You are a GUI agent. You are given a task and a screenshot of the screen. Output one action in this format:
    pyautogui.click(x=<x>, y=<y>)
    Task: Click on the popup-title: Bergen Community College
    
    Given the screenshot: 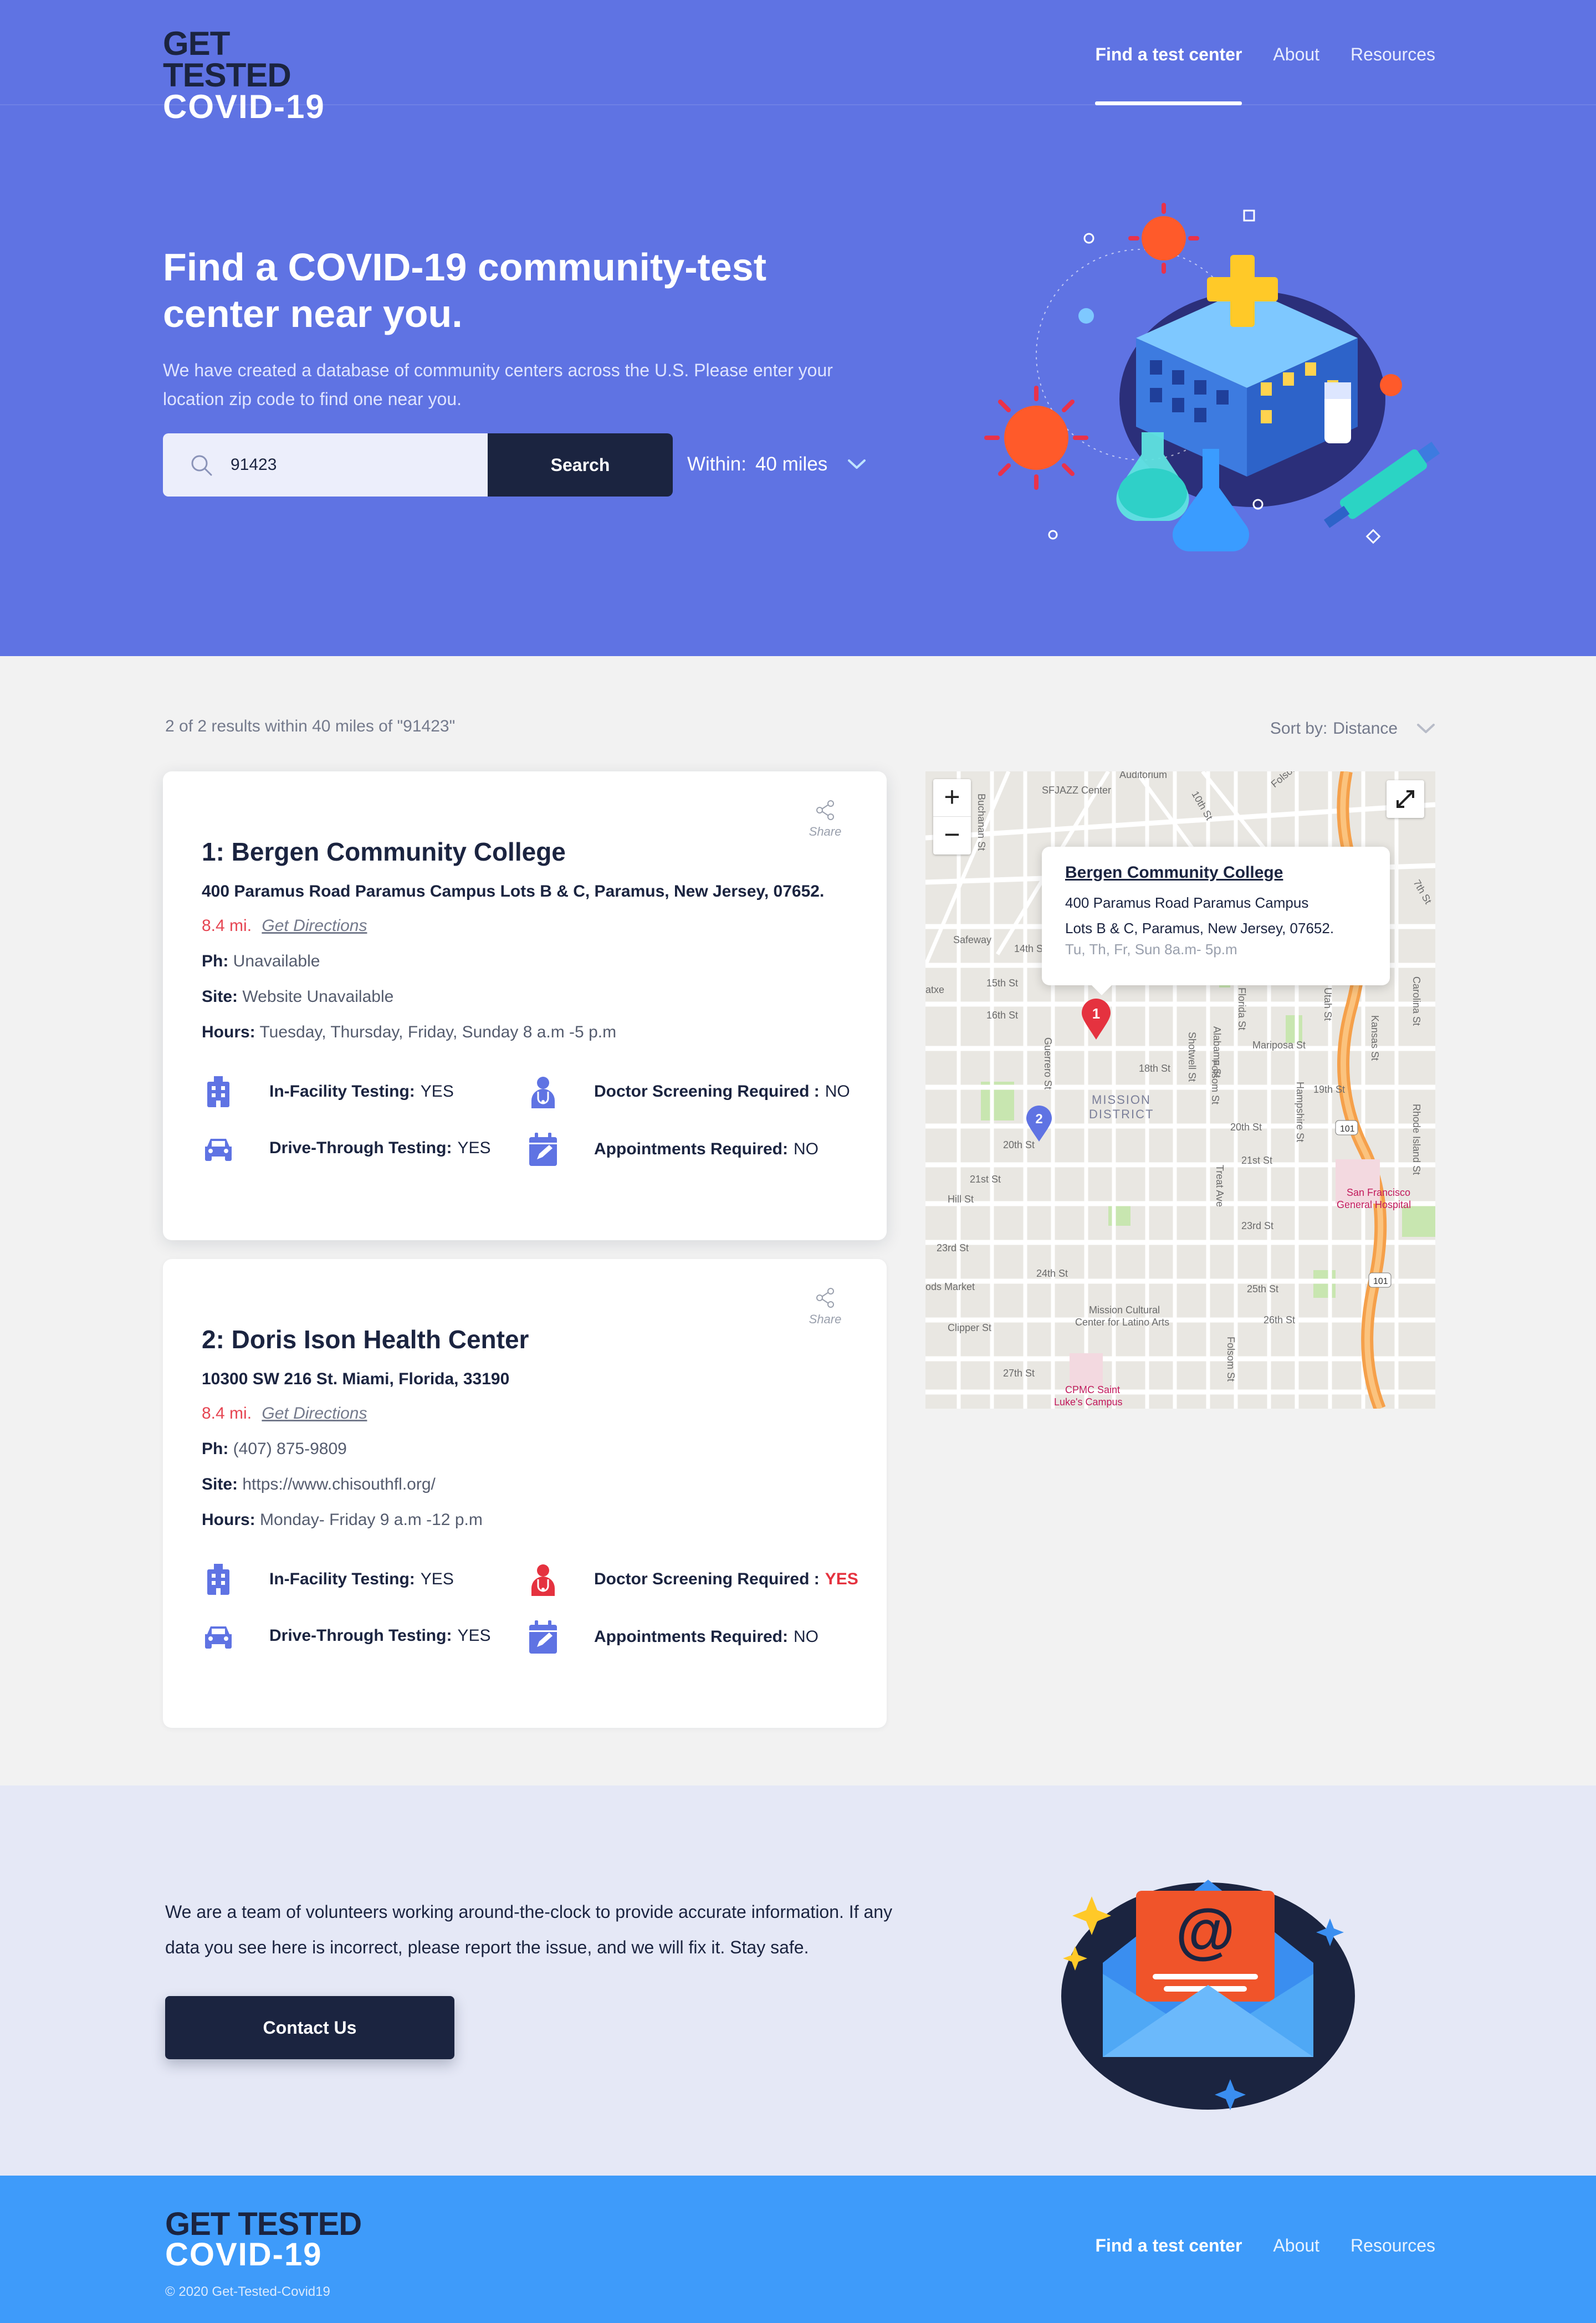 What is the action you would take?
    pyautogui.click(x=1227, y=873)
    